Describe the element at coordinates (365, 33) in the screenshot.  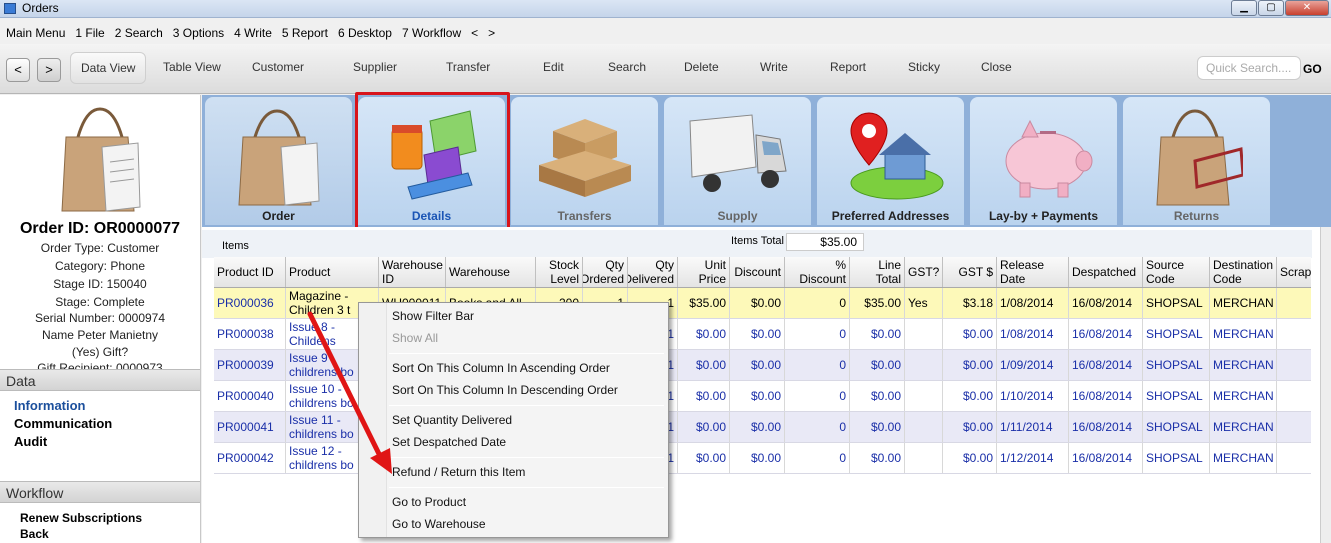
I see `menu-desktop: 6 Desktop` at that location.